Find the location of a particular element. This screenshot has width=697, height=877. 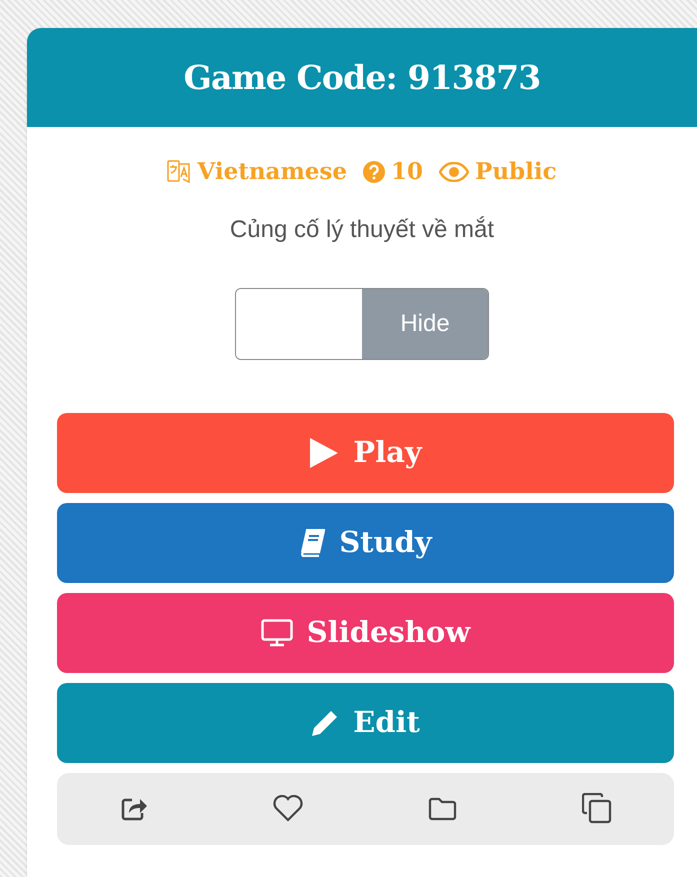

study-button: Study is located at coordinates (365, 542).